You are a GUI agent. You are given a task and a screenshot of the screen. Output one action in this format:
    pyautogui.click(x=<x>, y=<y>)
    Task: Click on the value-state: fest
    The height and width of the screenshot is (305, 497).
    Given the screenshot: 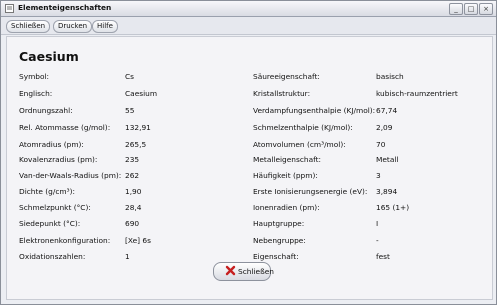 What is the action you would take?
    pyautogui.click(x=383, y=256)
    